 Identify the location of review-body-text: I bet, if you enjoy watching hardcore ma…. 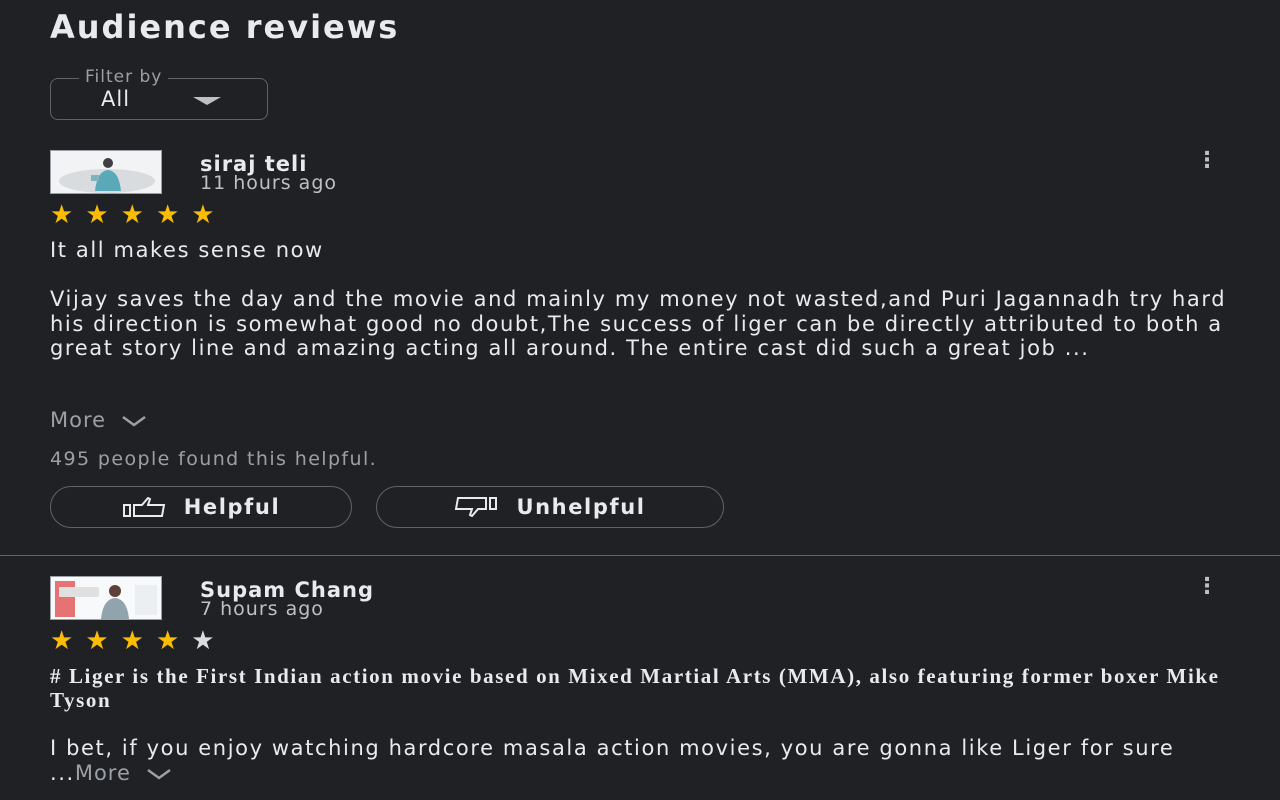
(612, 760).